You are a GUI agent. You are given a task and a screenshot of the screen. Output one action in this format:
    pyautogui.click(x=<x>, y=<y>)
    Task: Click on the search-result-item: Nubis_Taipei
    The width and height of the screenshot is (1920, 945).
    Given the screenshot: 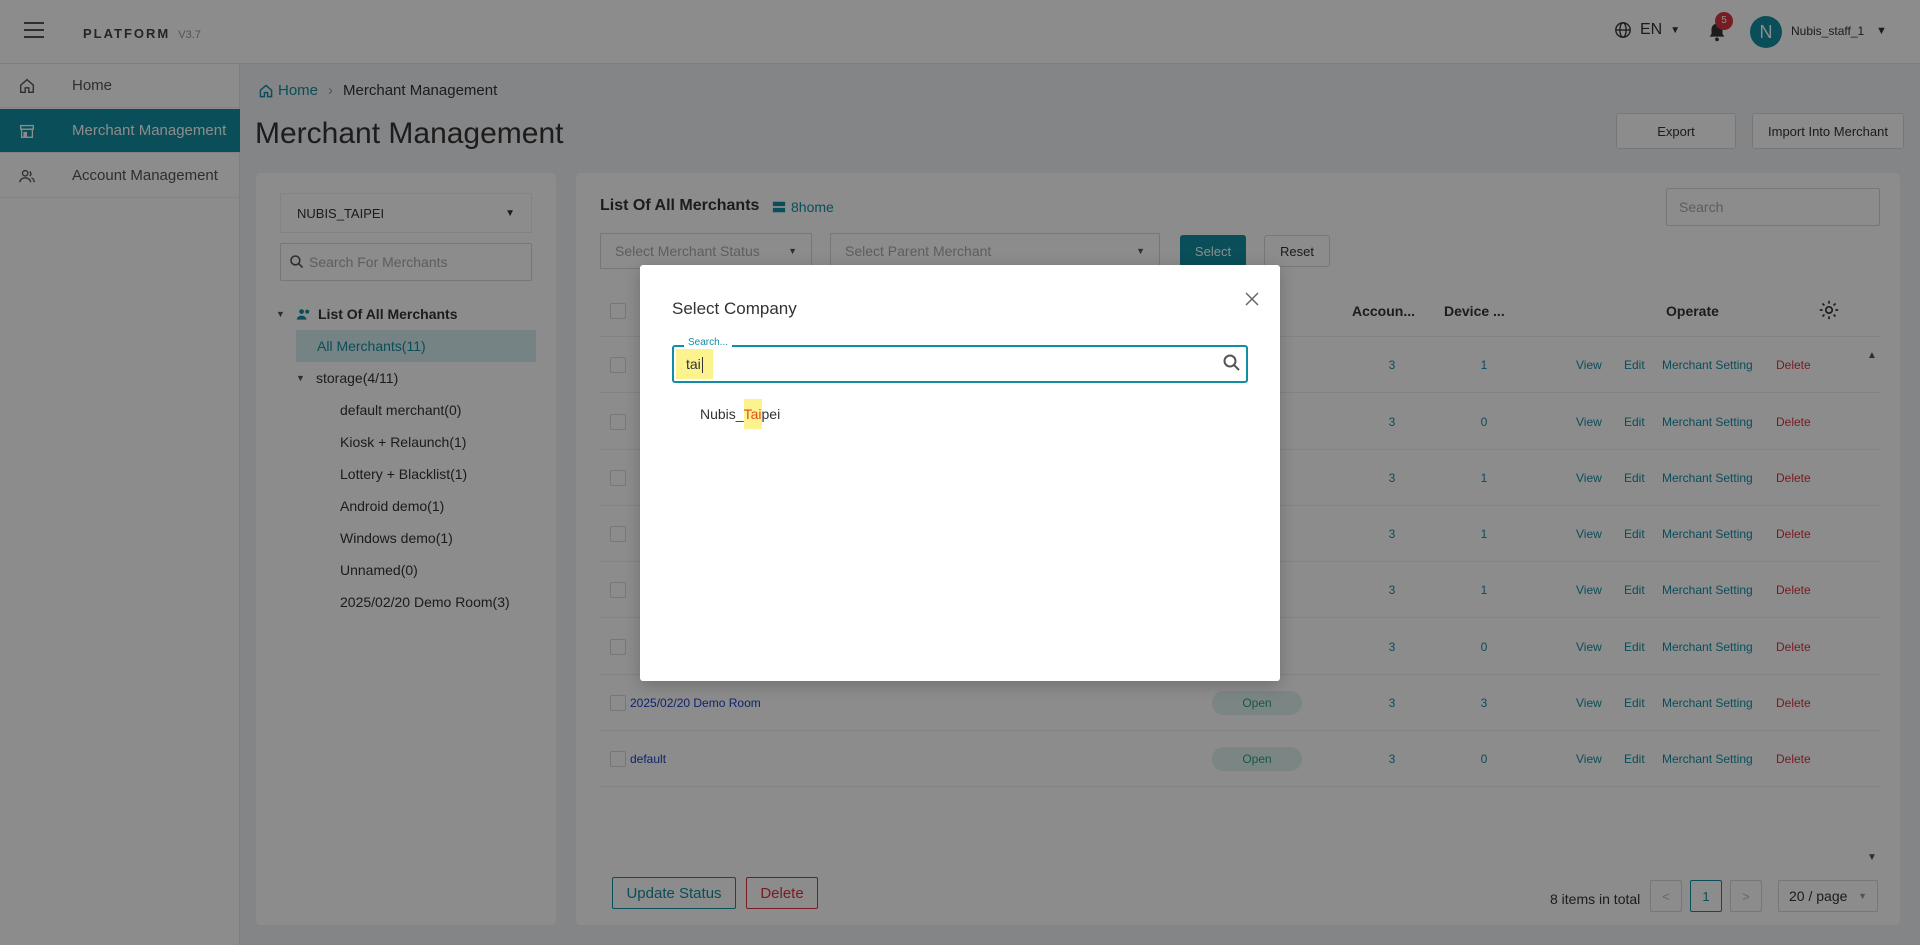 What is the action you would take?
    pyautogui.click(x=740, y=414)
    